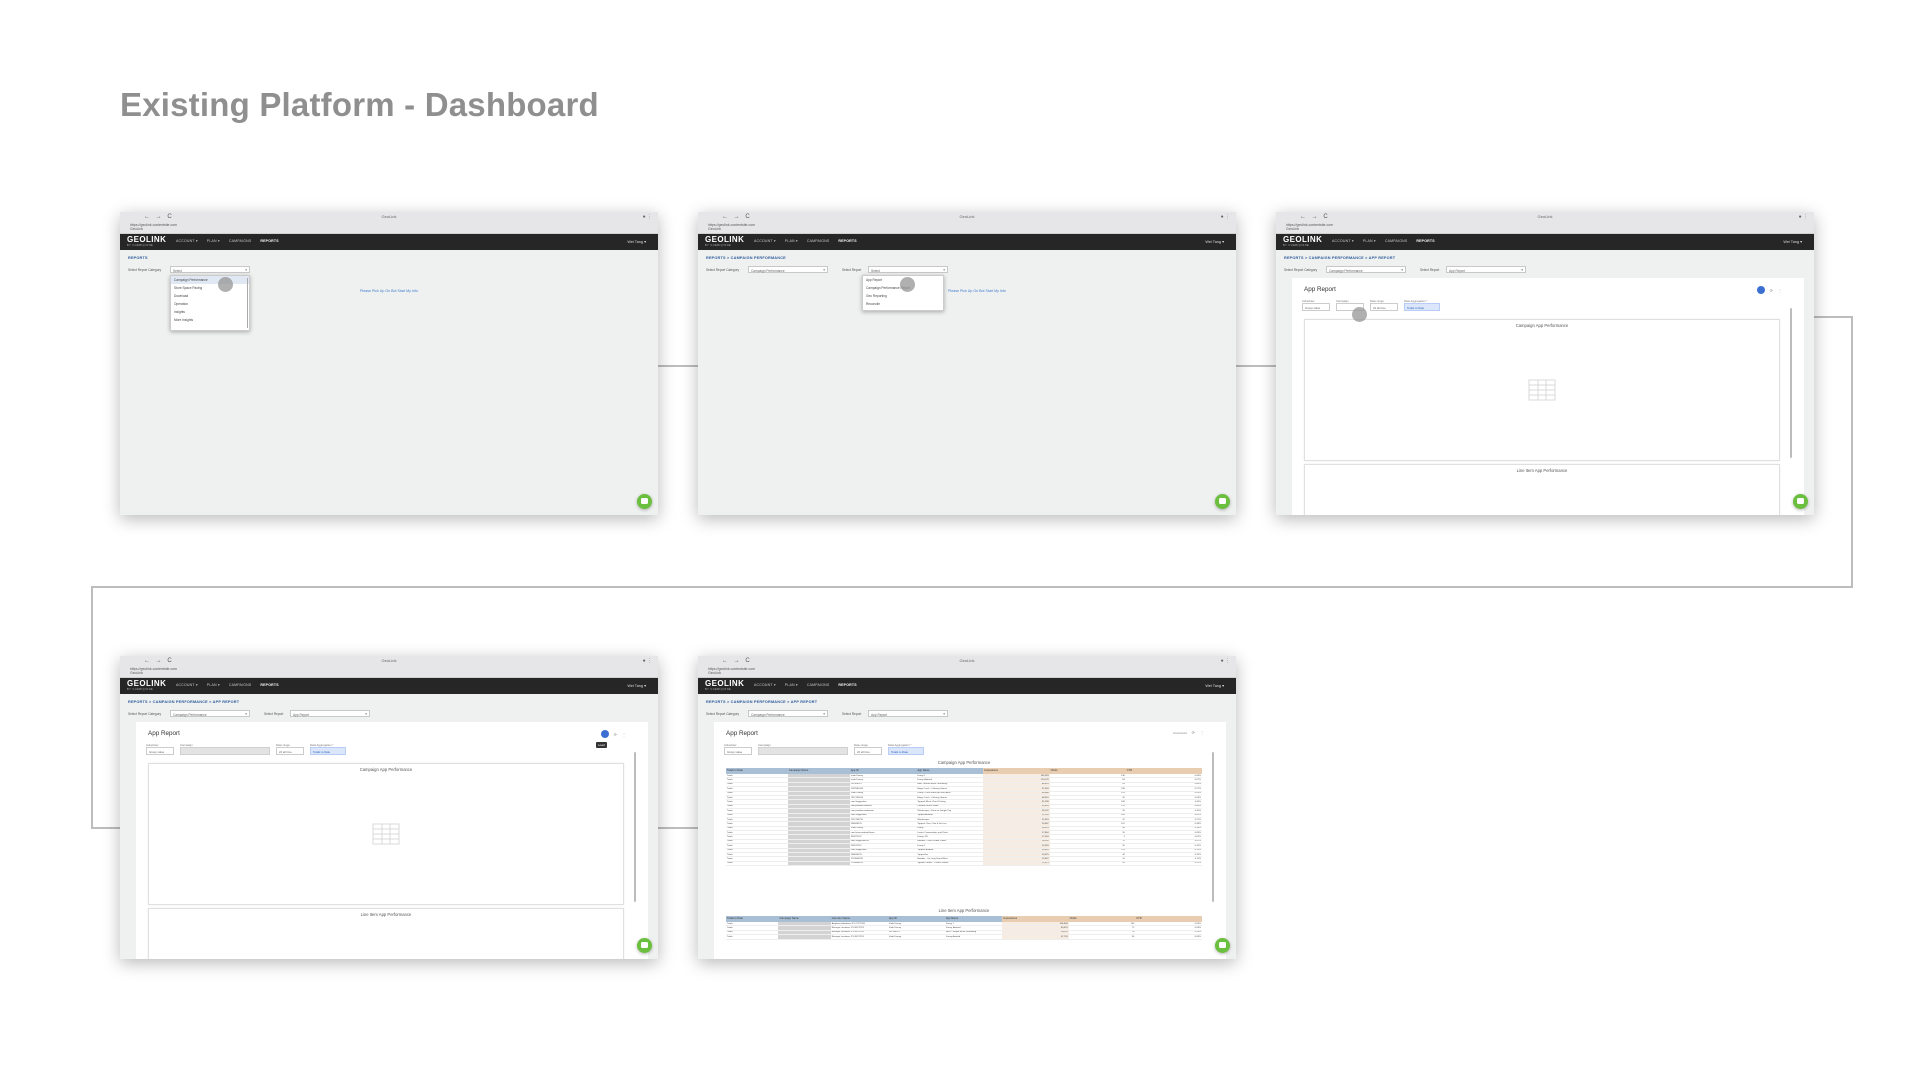 This screenshot has width=1920, height=1080. I want to click on category-label: Select Report Category, so click(145, 714).